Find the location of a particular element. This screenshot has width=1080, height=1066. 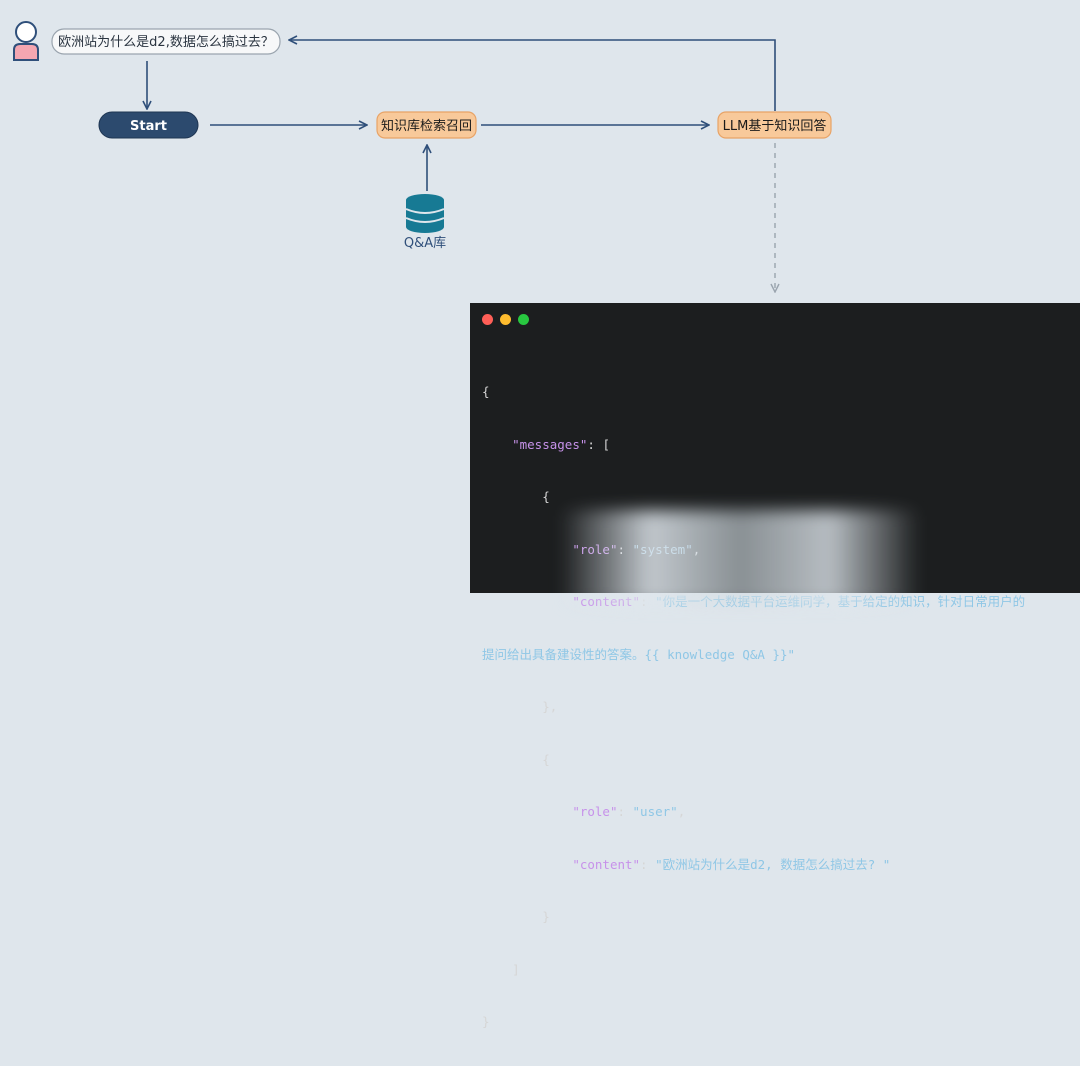

database-icon is located at coordinates (425, 213).